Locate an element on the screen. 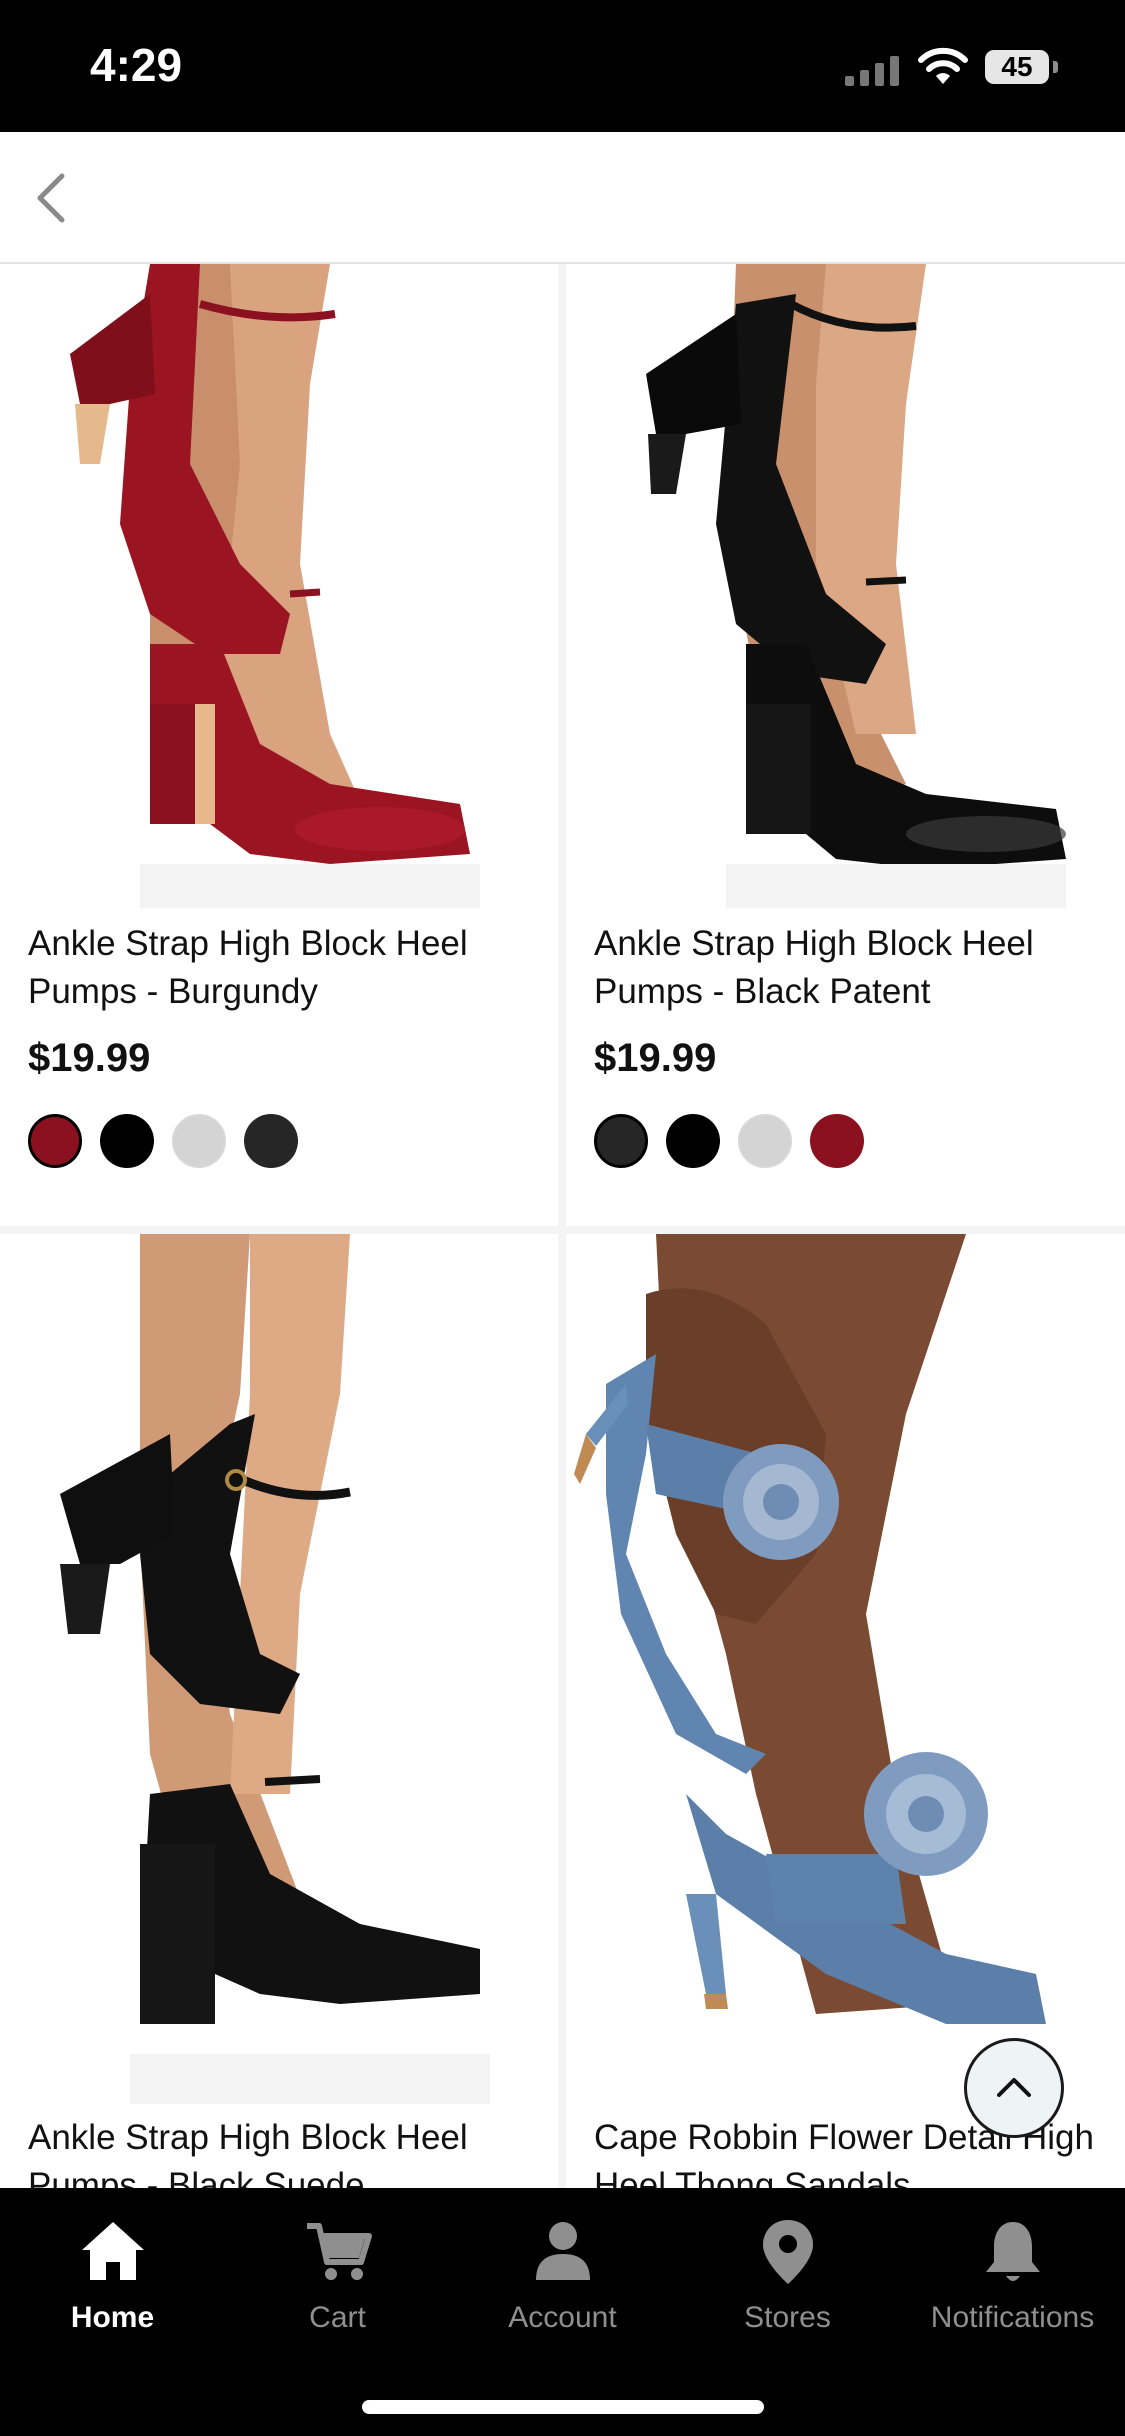 This screenshot has height=2436, width=1125. tab-account: Account is located at coordinates (562, 2276).